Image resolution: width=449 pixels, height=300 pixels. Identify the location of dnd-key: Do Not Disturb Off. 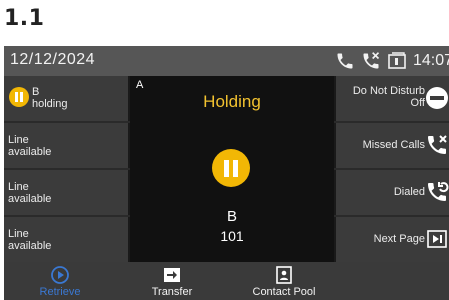
(391, 98).